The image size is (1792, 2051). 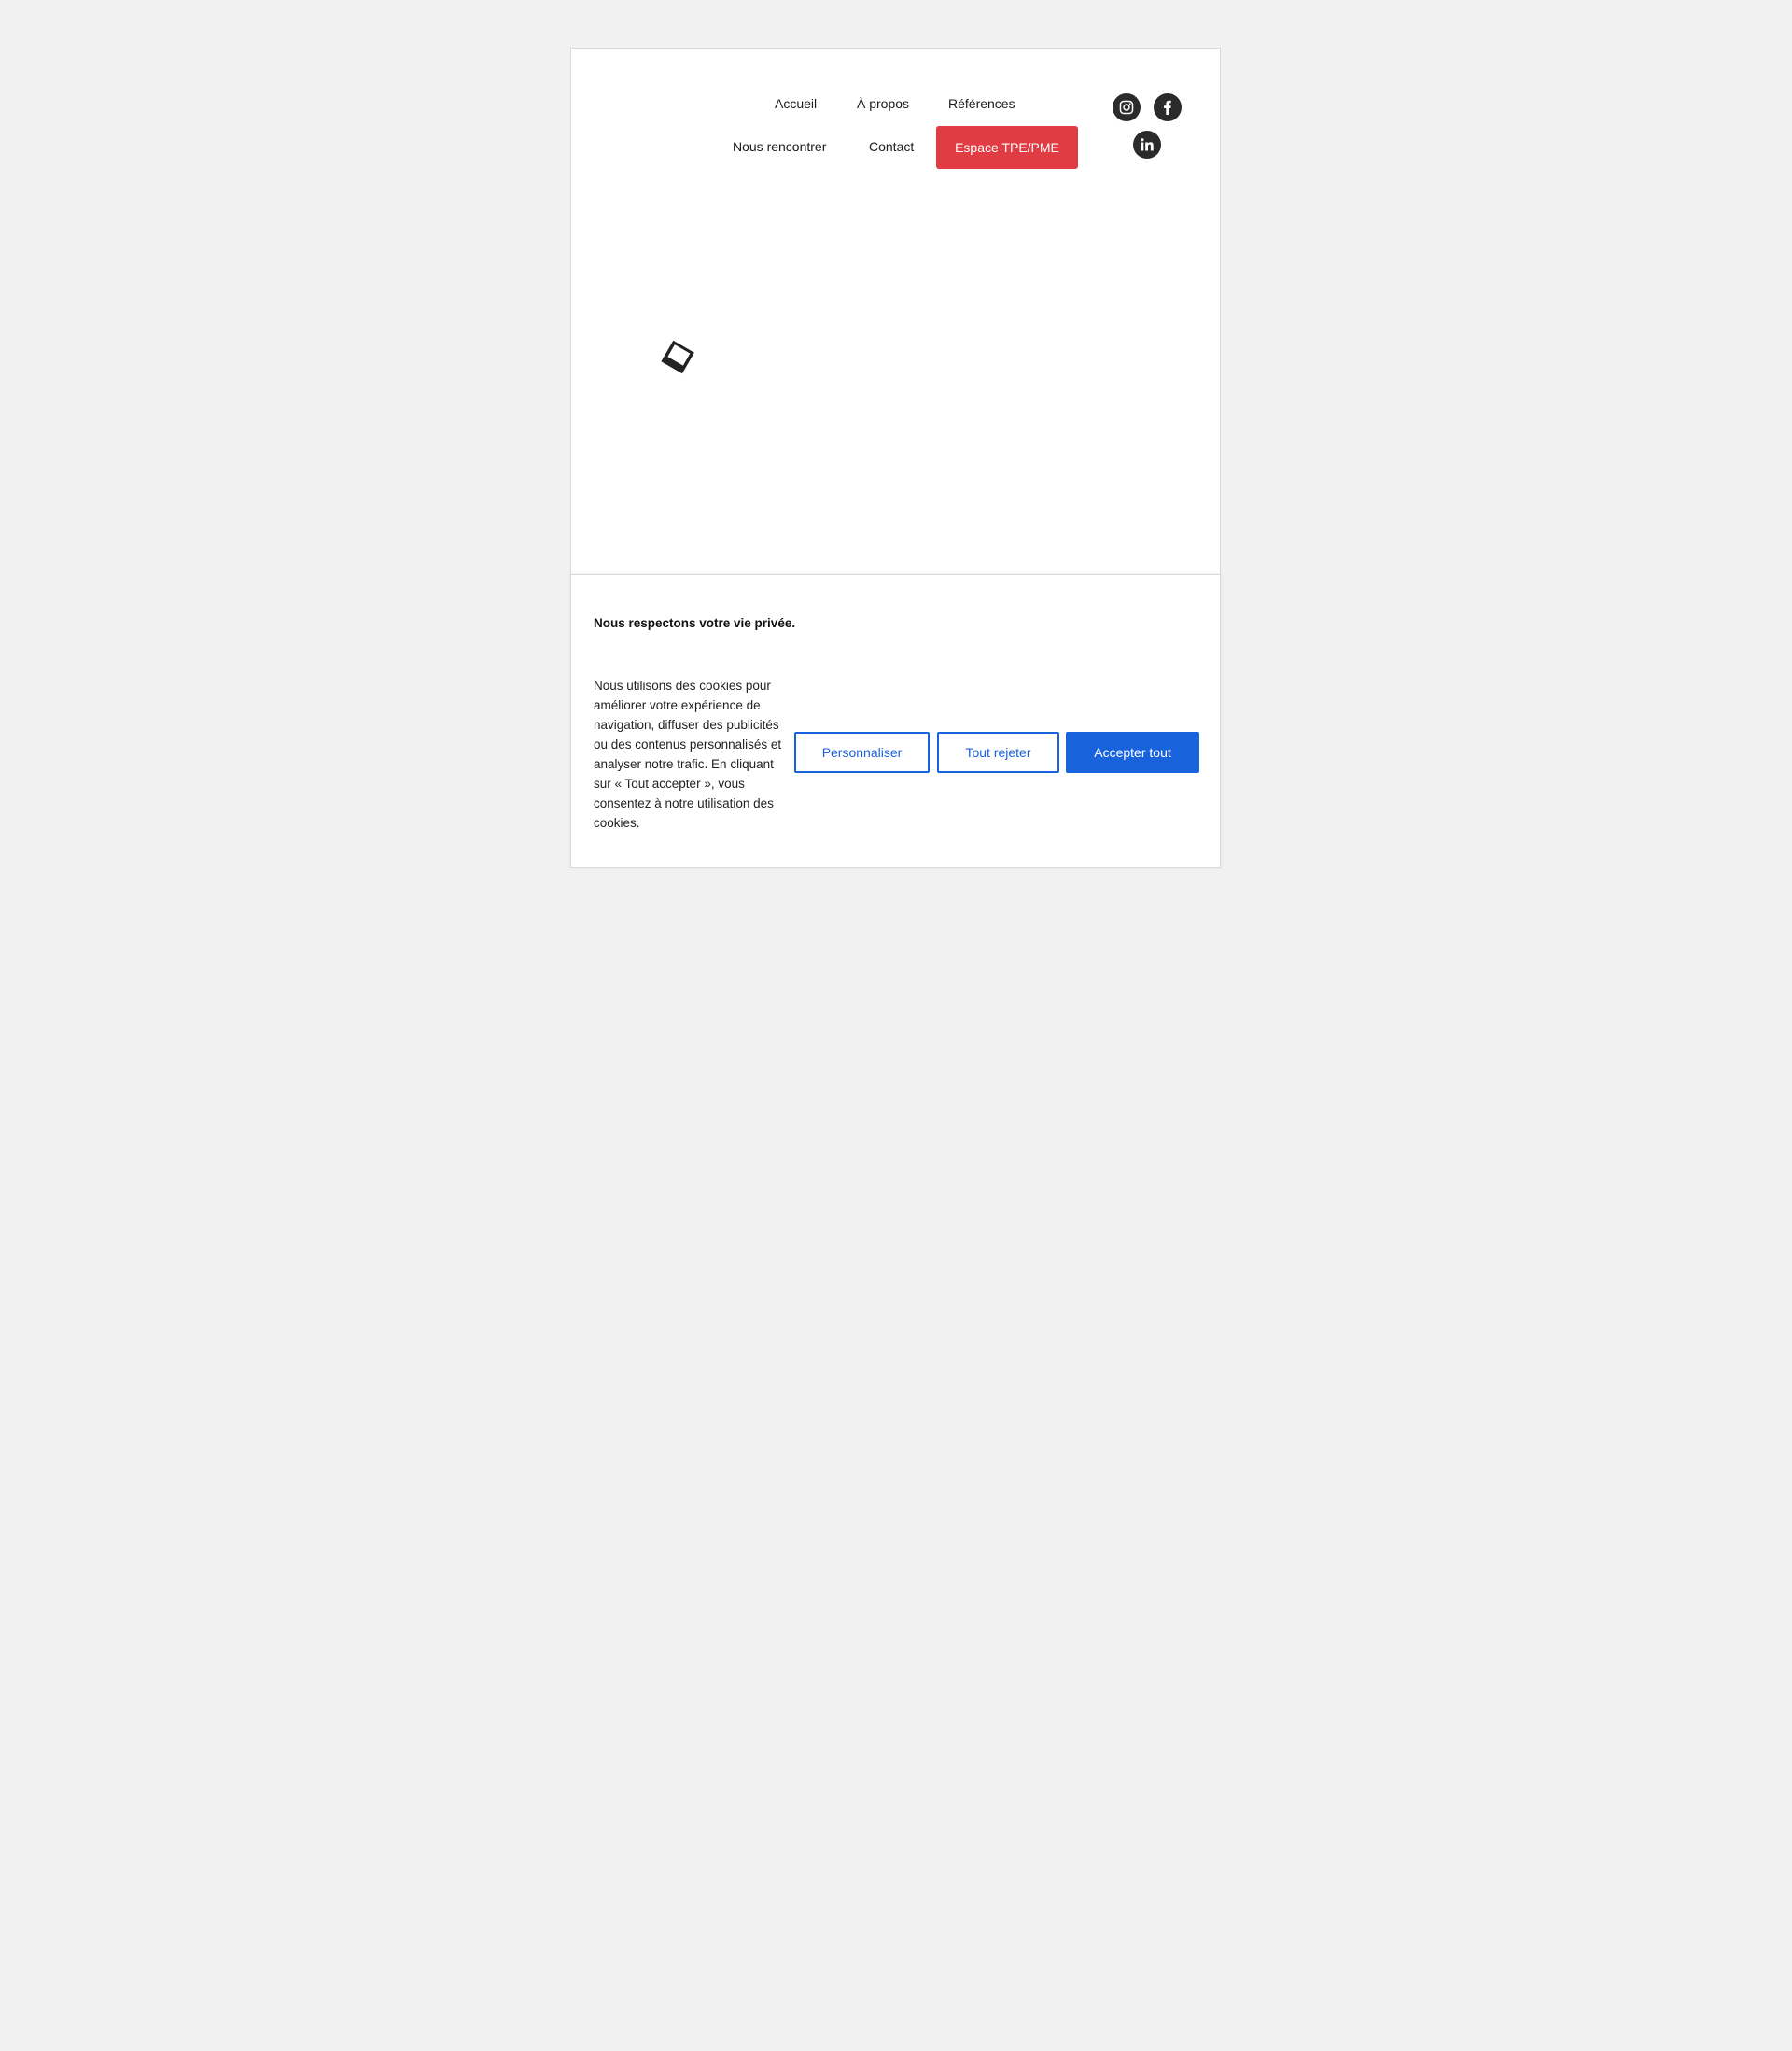 What do you see at coordinates (862, 752) in the screenshot?
I see `customize-button: Personnaliser` at bounding box center [862, 752].